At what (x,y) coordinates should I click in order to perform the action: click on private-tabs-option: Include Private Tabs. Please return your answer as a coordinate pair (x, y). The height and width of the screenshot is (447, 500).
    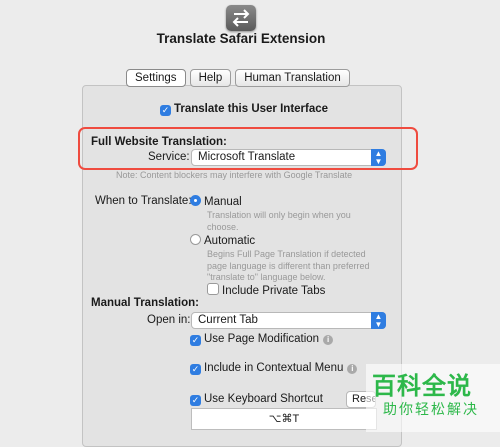
    Looking at the image, I should click on (266, 290).